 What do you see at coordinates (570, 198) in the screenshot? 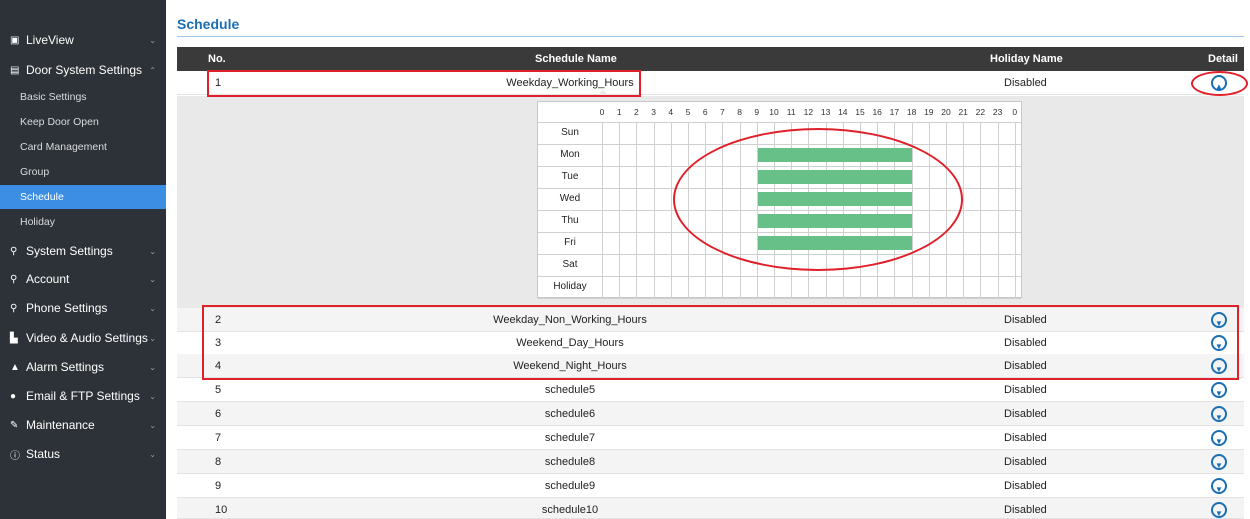
I see `day-label: Wed` at bounding box center [570, 198].